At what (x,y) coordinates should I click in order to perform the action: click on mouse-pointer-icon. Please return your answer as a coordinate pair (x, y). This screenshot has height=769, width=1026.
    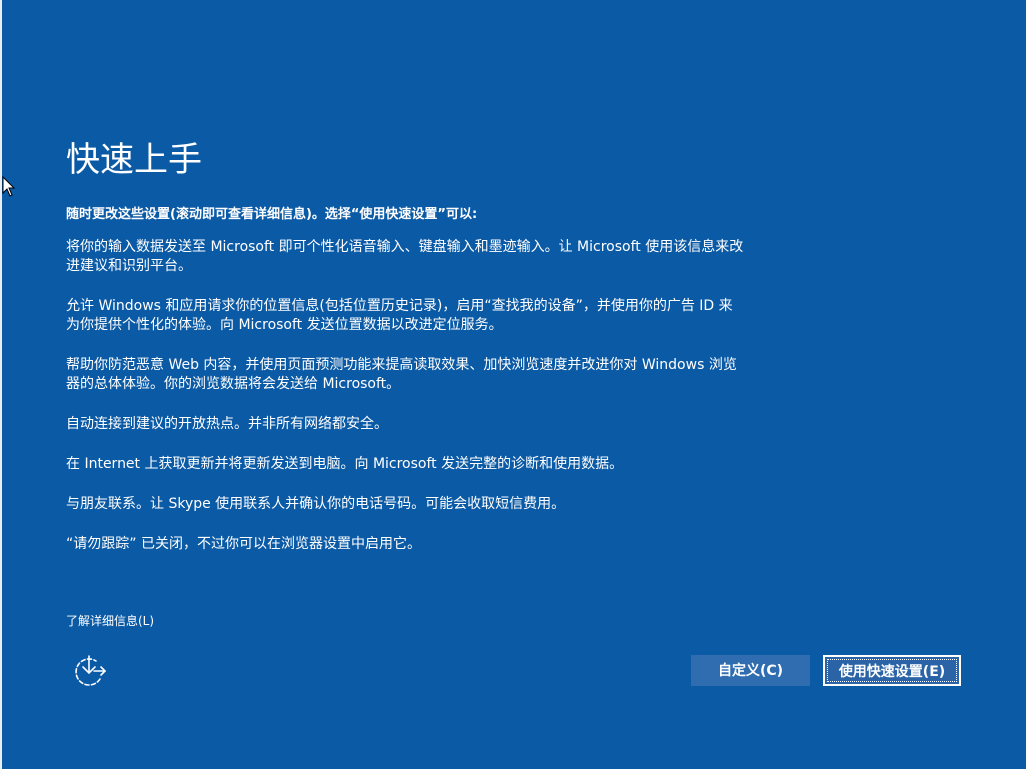
    Looking at the image, I should click on (9, 186).